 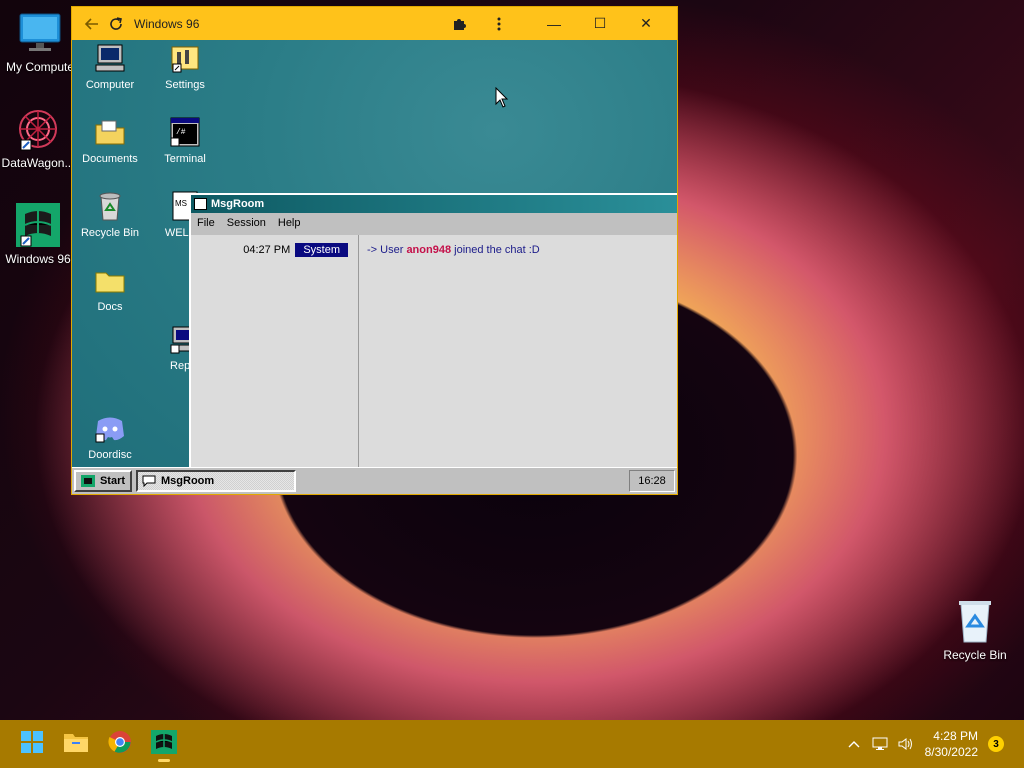 I want to click on desktop-icon-recycle-bin: Recycle Bin, so click(x=975, y=630).